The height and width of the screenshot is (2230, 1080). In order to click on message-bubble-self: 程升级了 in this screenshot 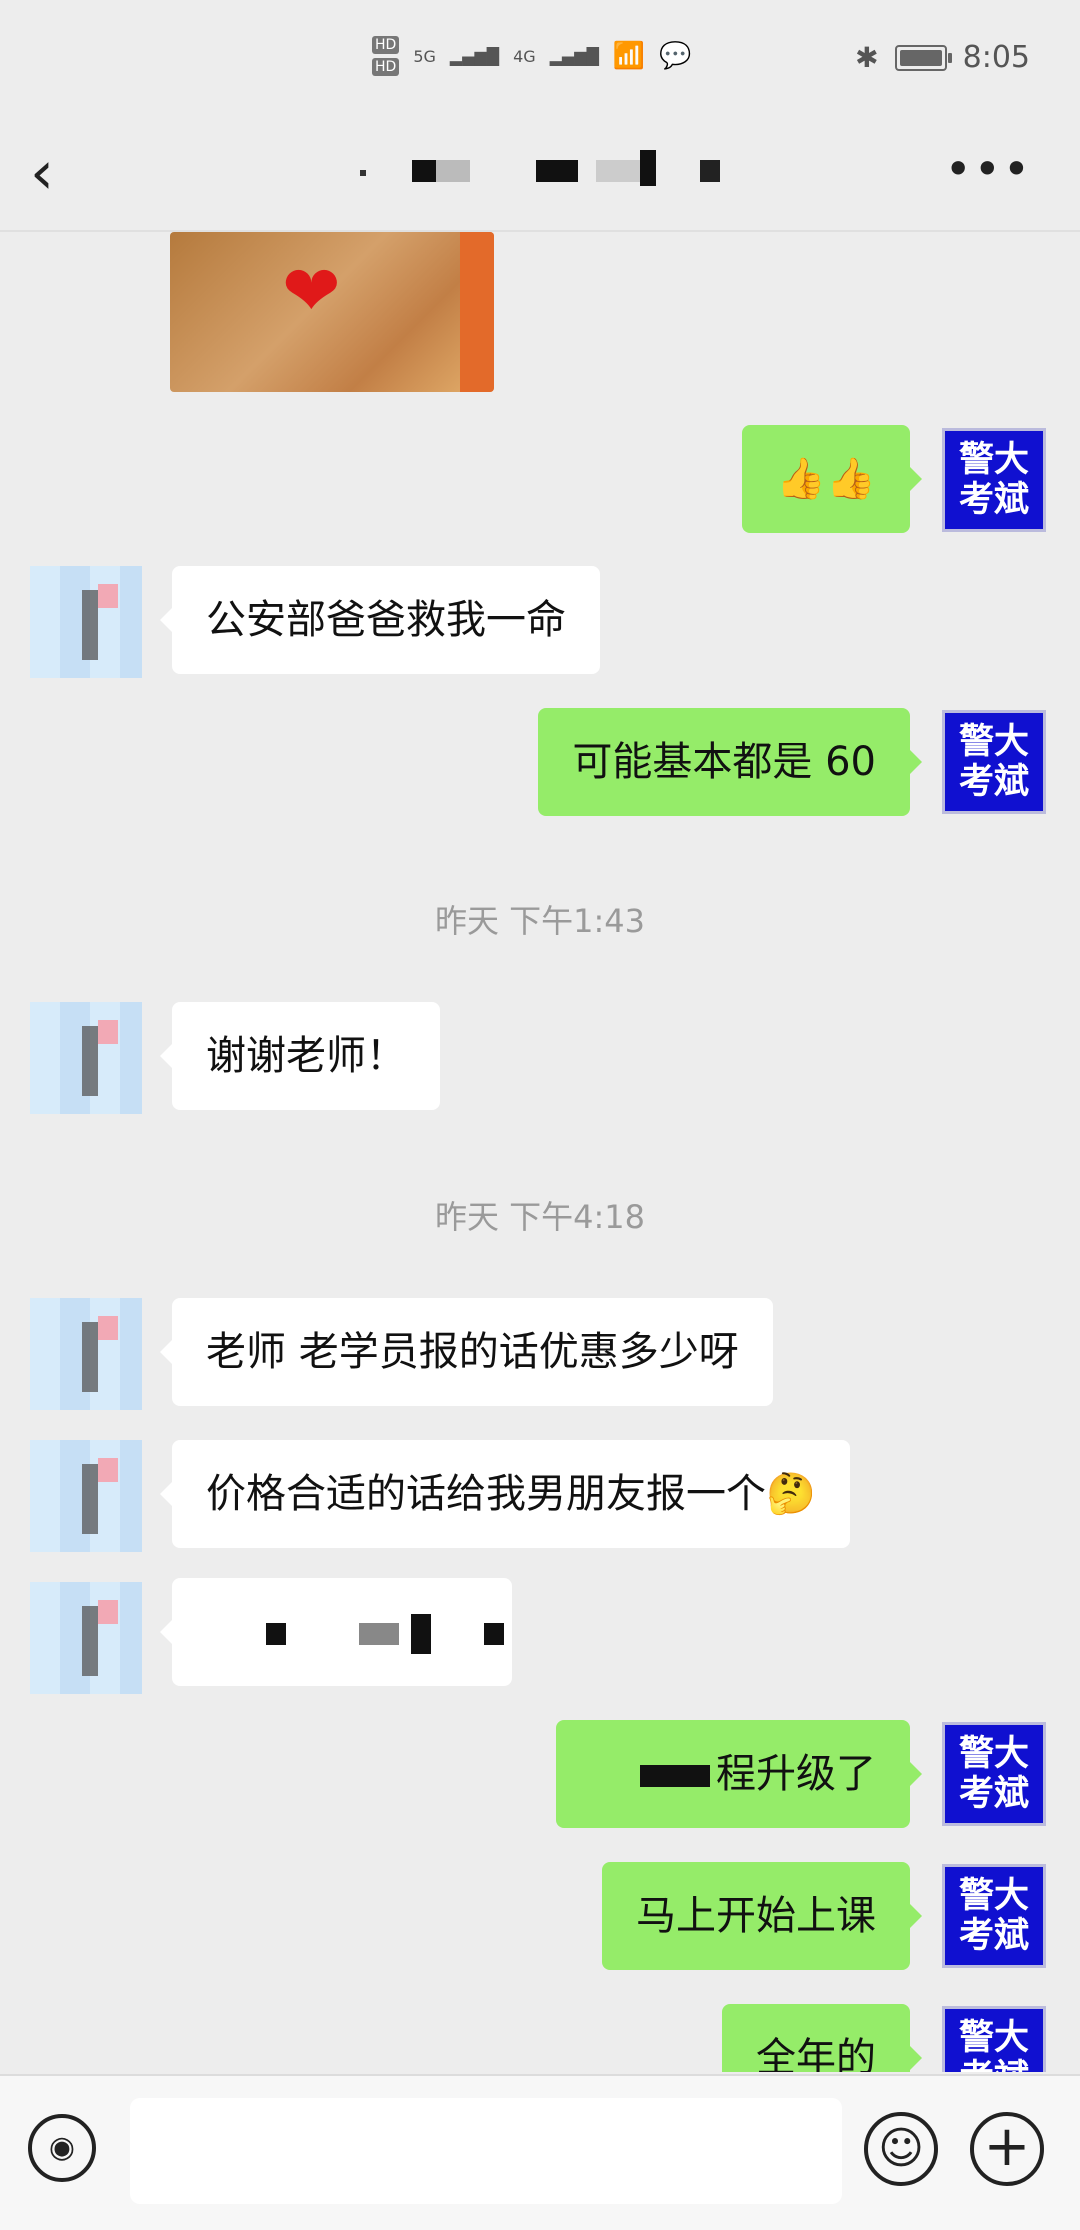, I will do `click(739, 1774)`.